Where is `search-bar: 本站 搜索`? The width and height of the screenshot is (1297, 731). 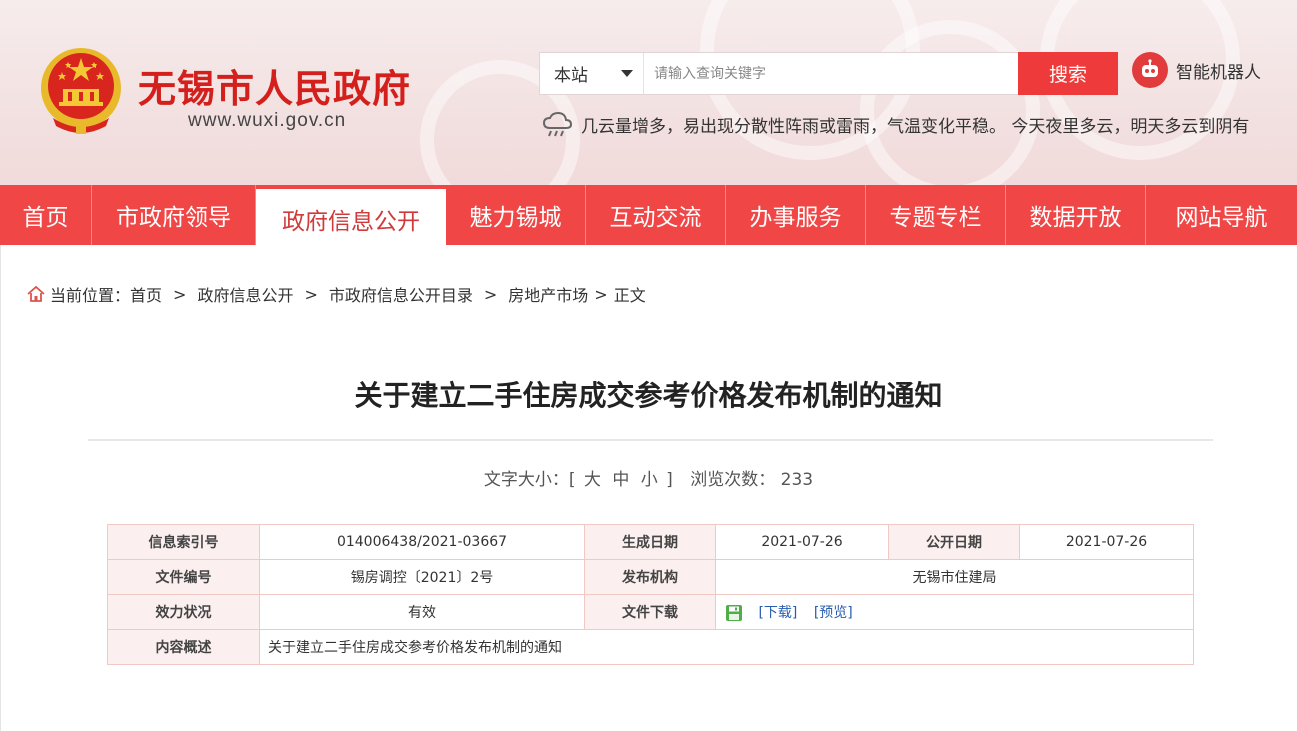 search-bar: 本站 搜索 is located at coordinates (828, 73).